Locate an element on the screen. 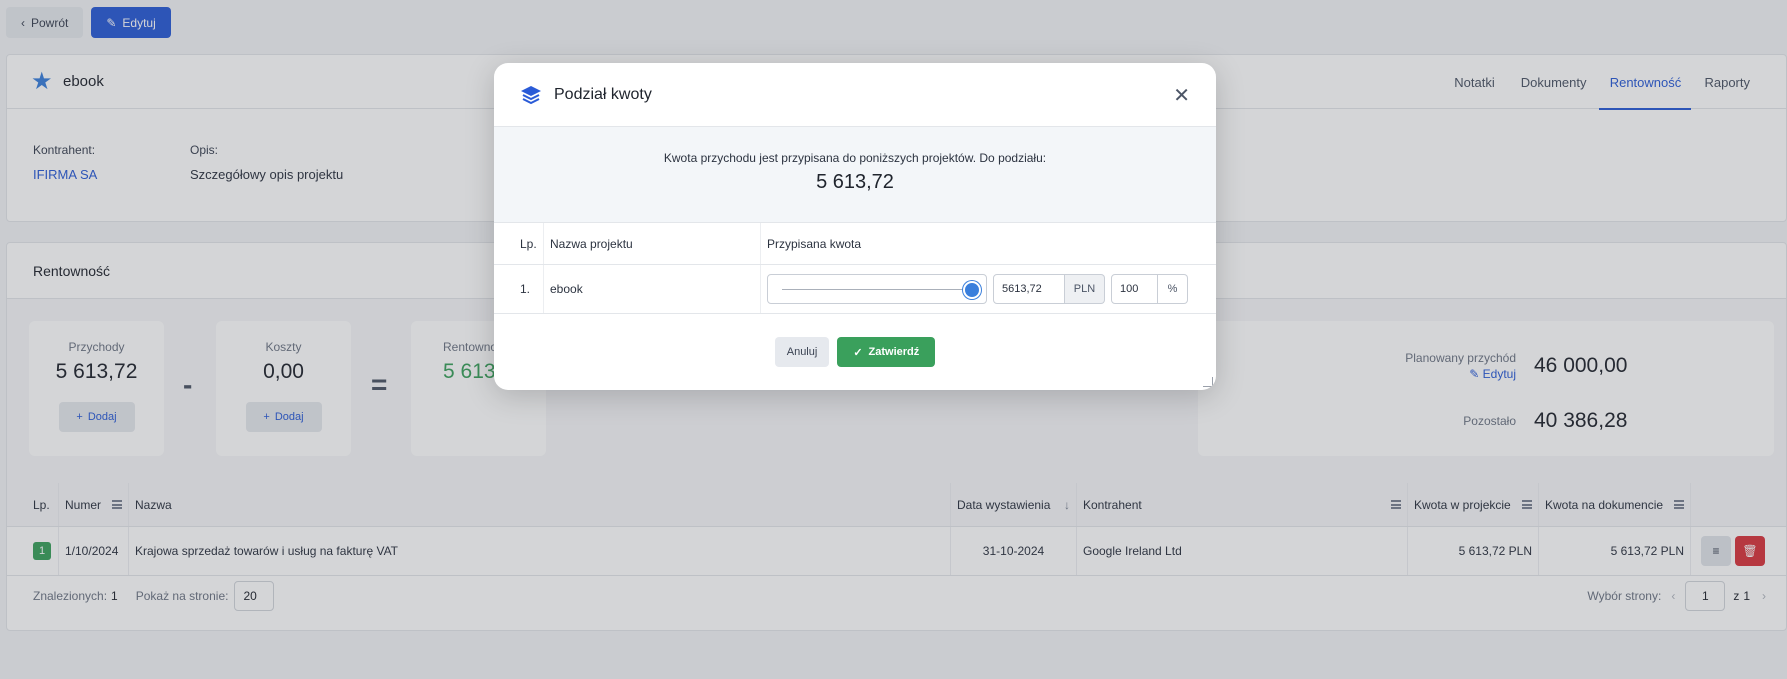 The image size is (1787, 679). cancel-button: Anuluj is located at coordinates (802, 352).